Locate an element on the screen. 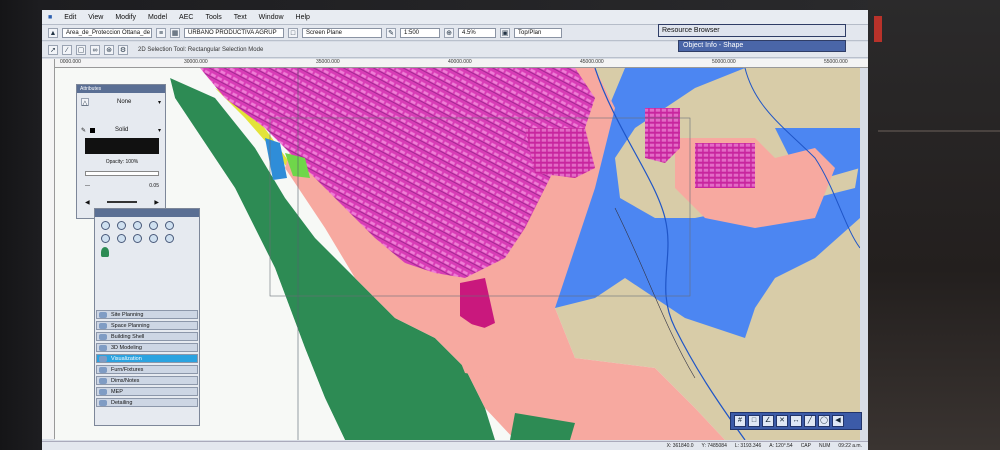 This screenshot has height=450, width=1000. nav-3d-modeling: 3D Modeling is located at coordinates (147, 347).